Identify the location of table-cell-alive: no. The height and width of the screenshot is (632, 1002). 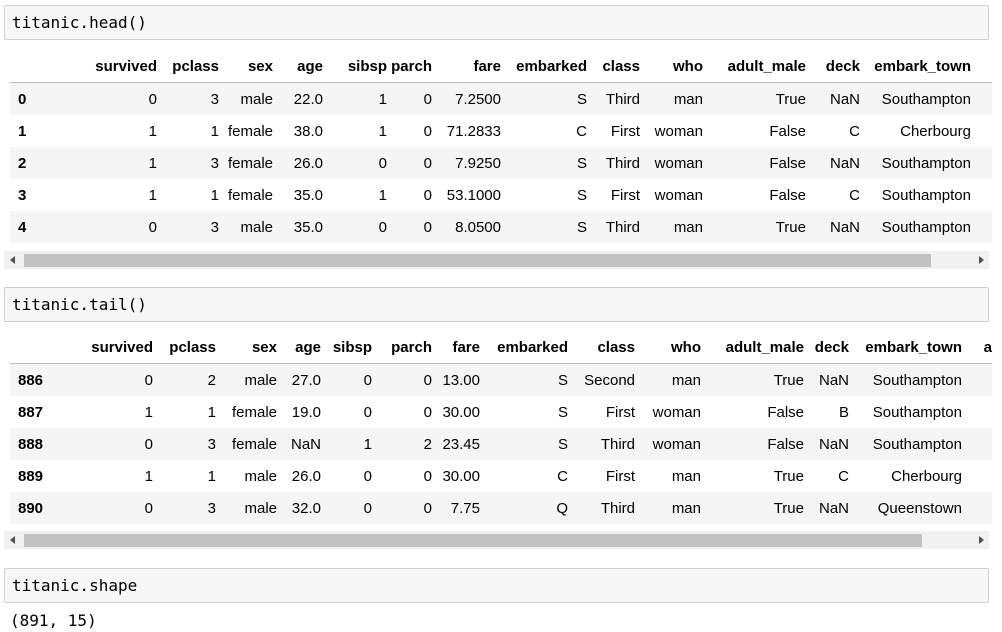
(978, 380).